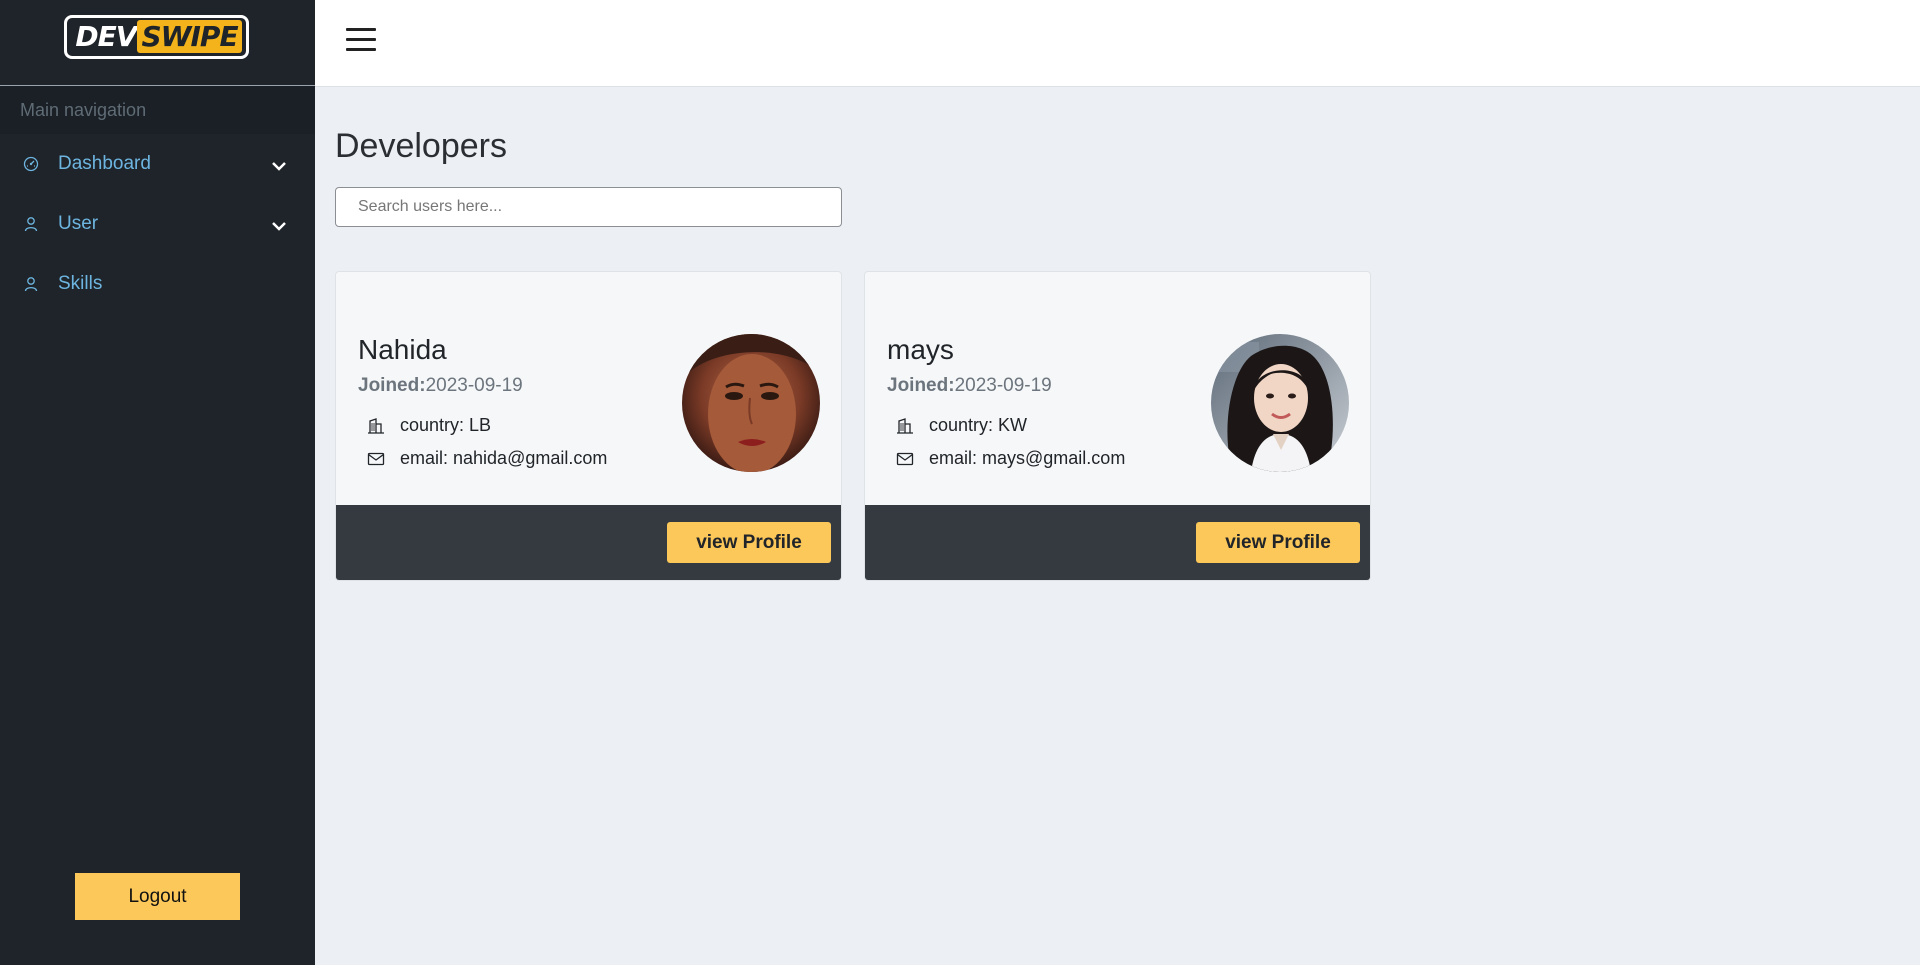 This screenshot has height=965, width=1920. Describe the element at coordinates (402, 349) in the screenshot. I see `developer-name: Nahida` at that location.